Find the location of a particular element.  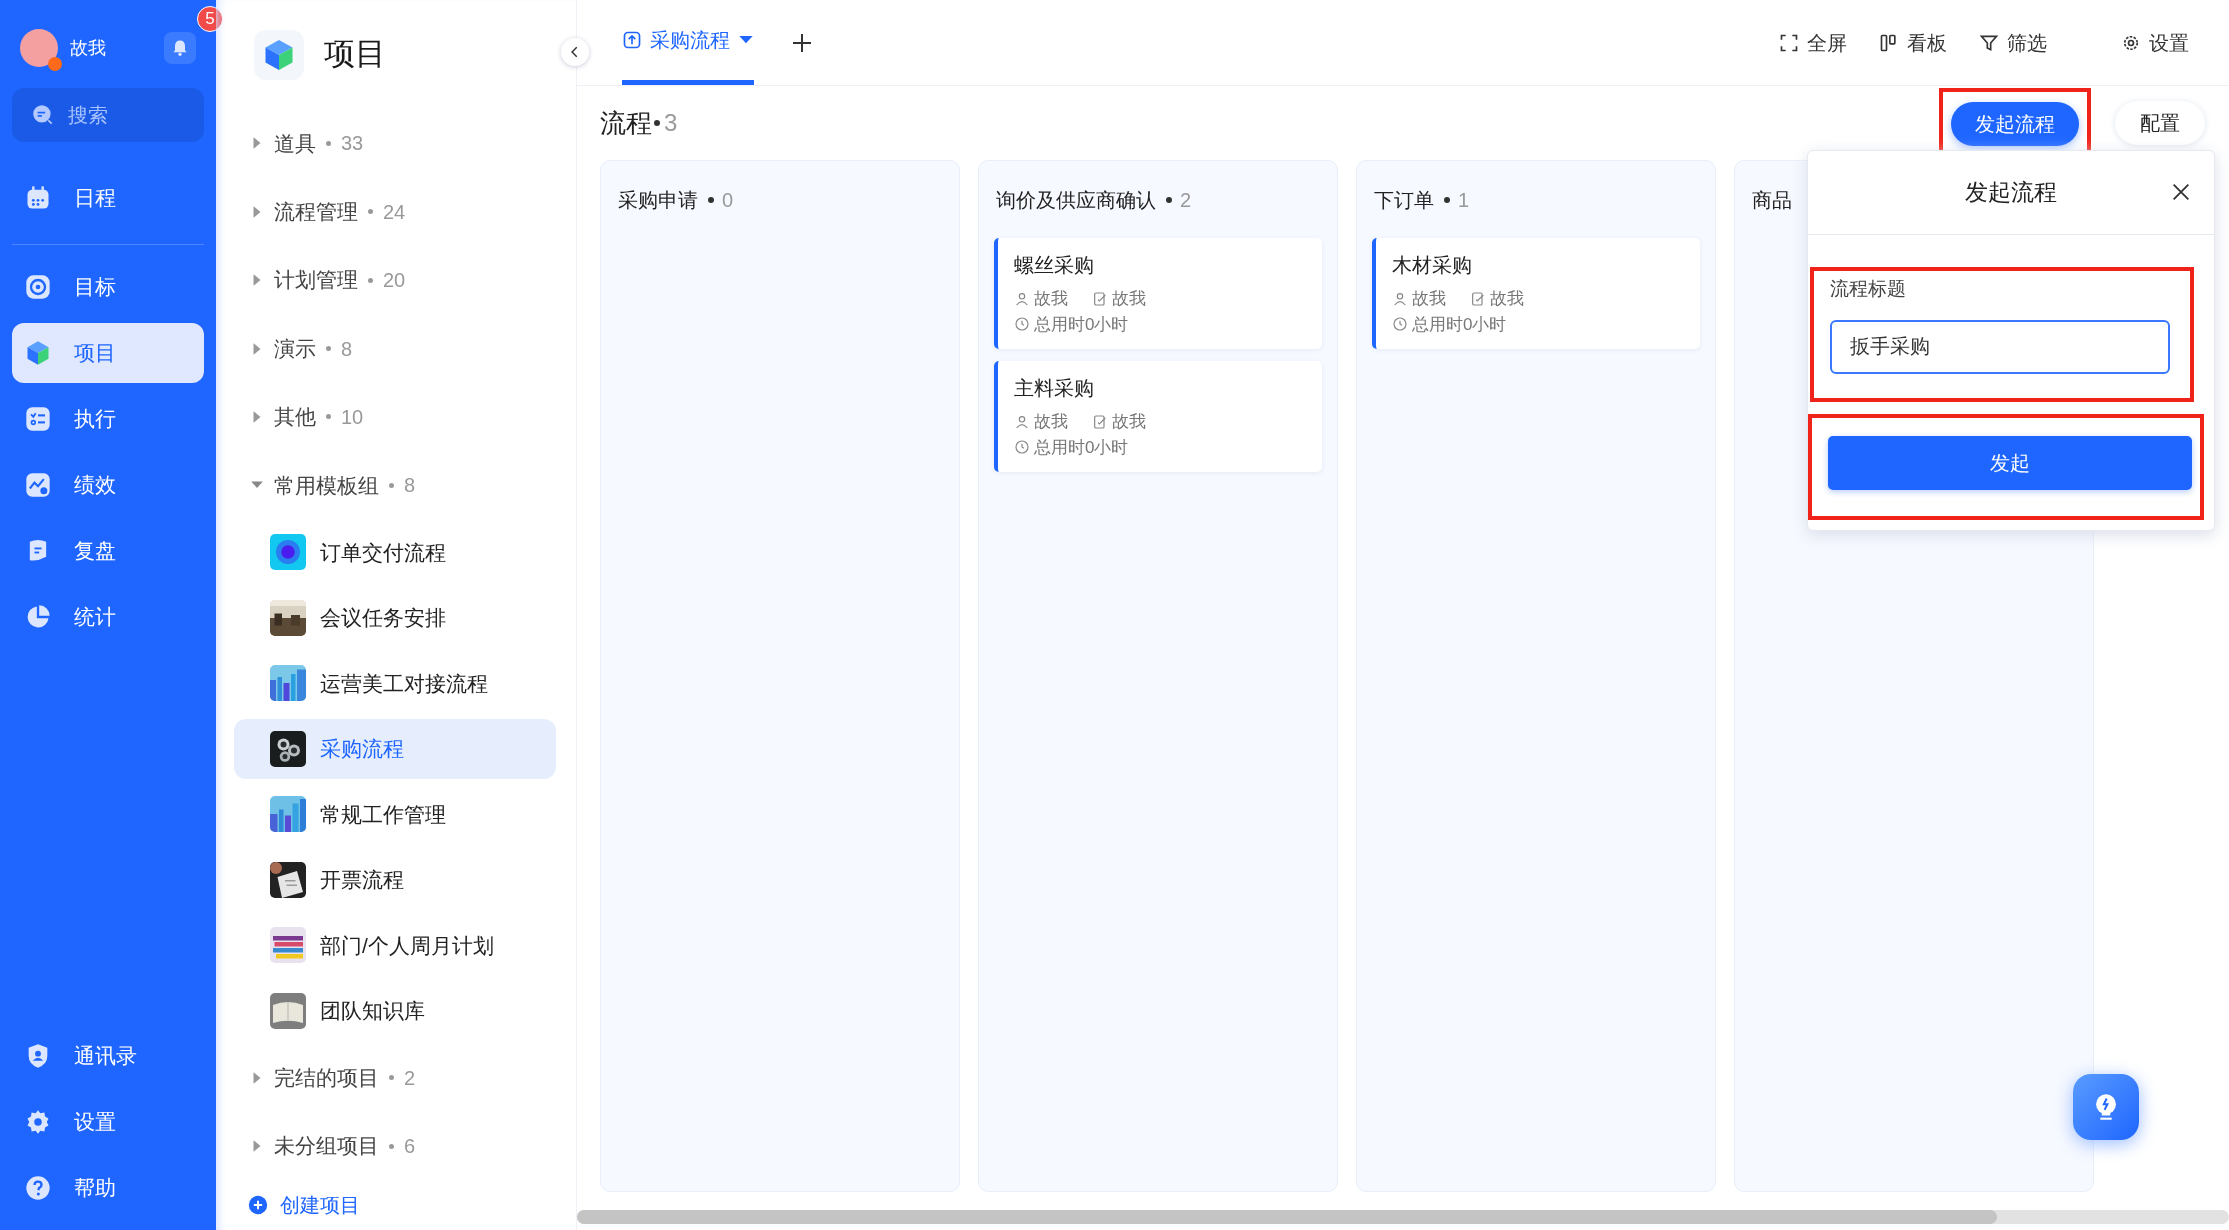

group-count: 2 is located at coordinates (410, 1078).